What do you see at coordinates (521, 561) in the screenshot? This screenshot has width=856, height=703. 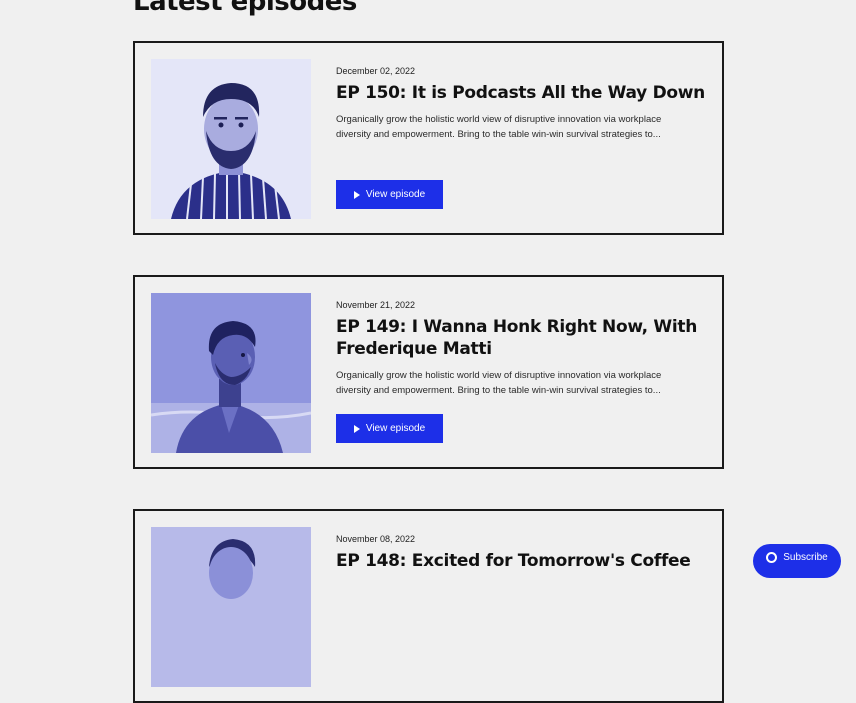 I see `episode-title: EP 148: Excited for Tomorrow's Coffee` at bounding box center [521, 561].